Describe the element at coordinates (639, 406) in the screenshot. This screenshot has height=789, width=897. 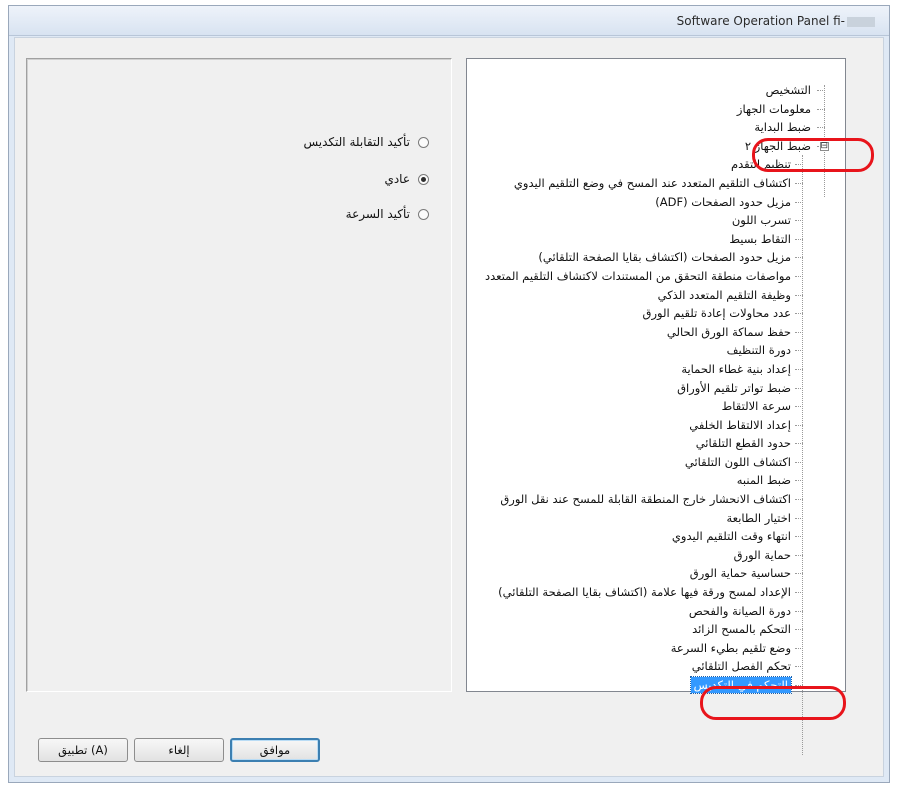
I see `tree-item: سرعة الالتقاط` at that location.